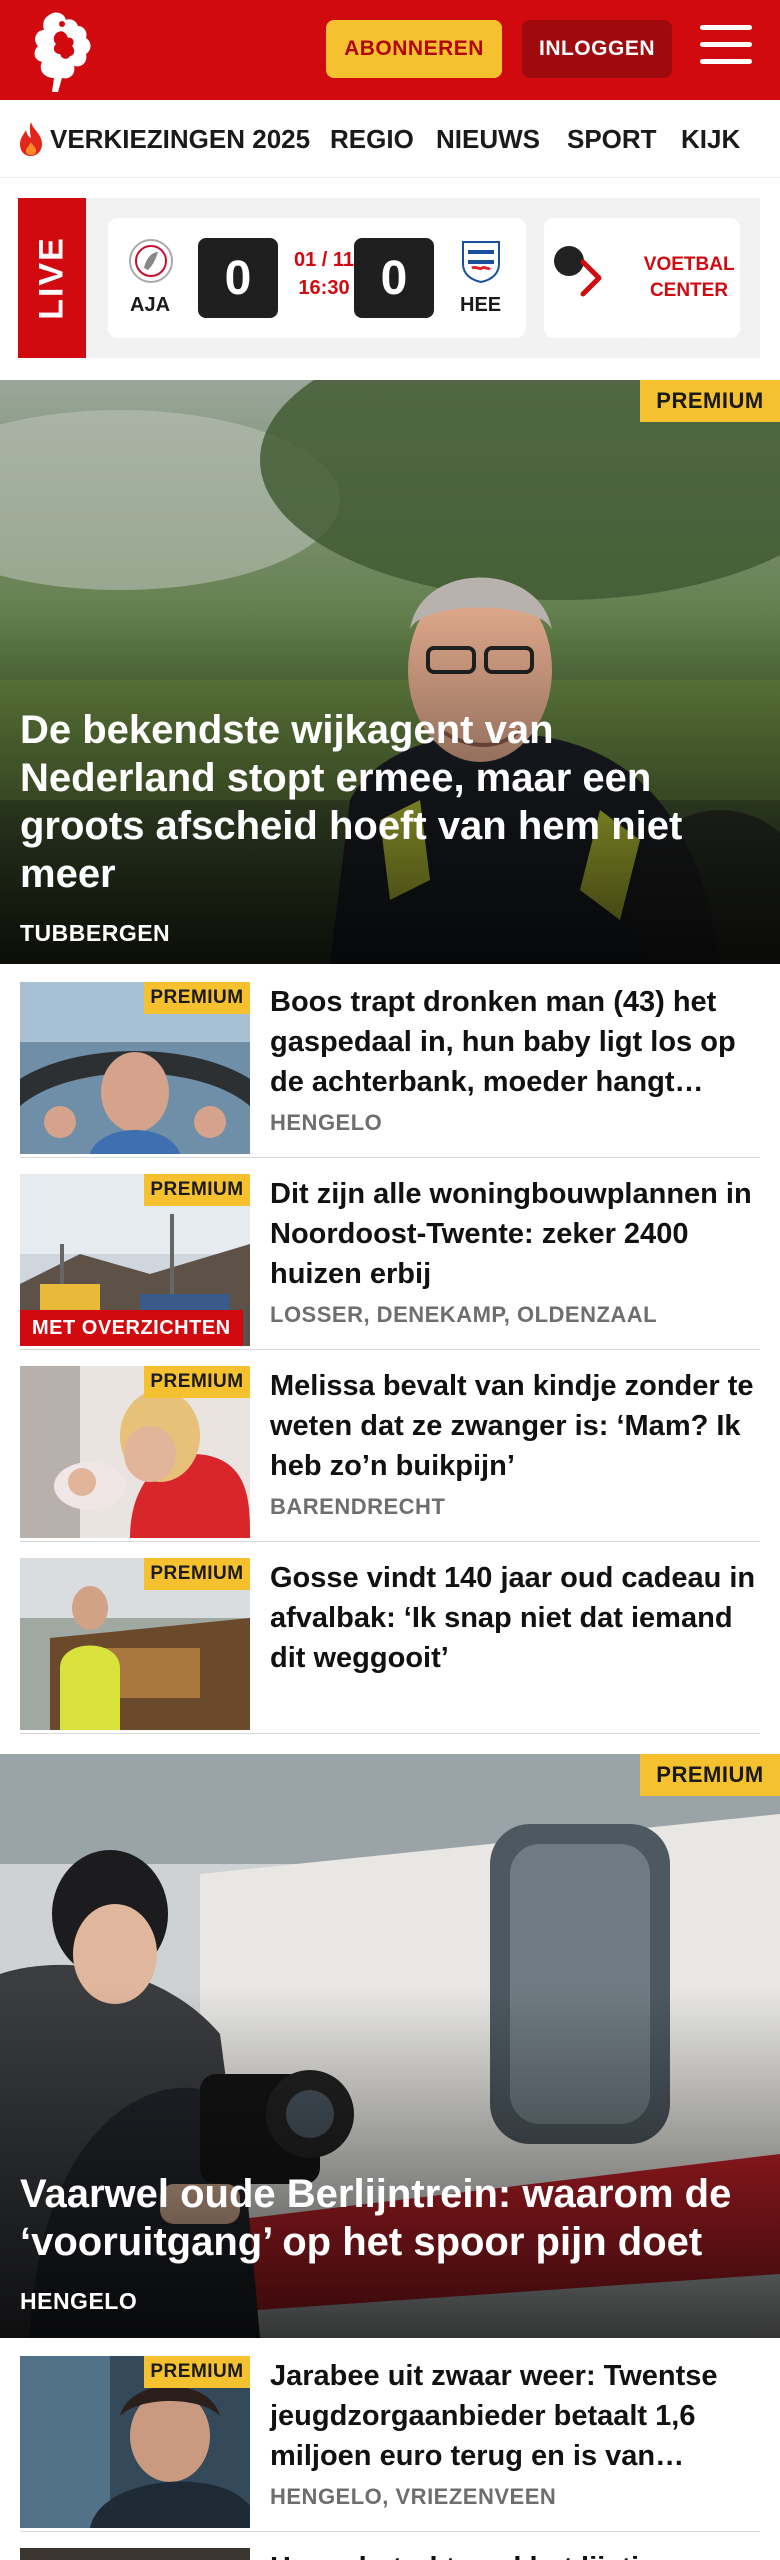 Image resolution: width=780 pixels, height=2560 pixels. Describe the element at coordinates (79, 2301) in the screenshot. I see `hero-location: HENGELO` at that location.